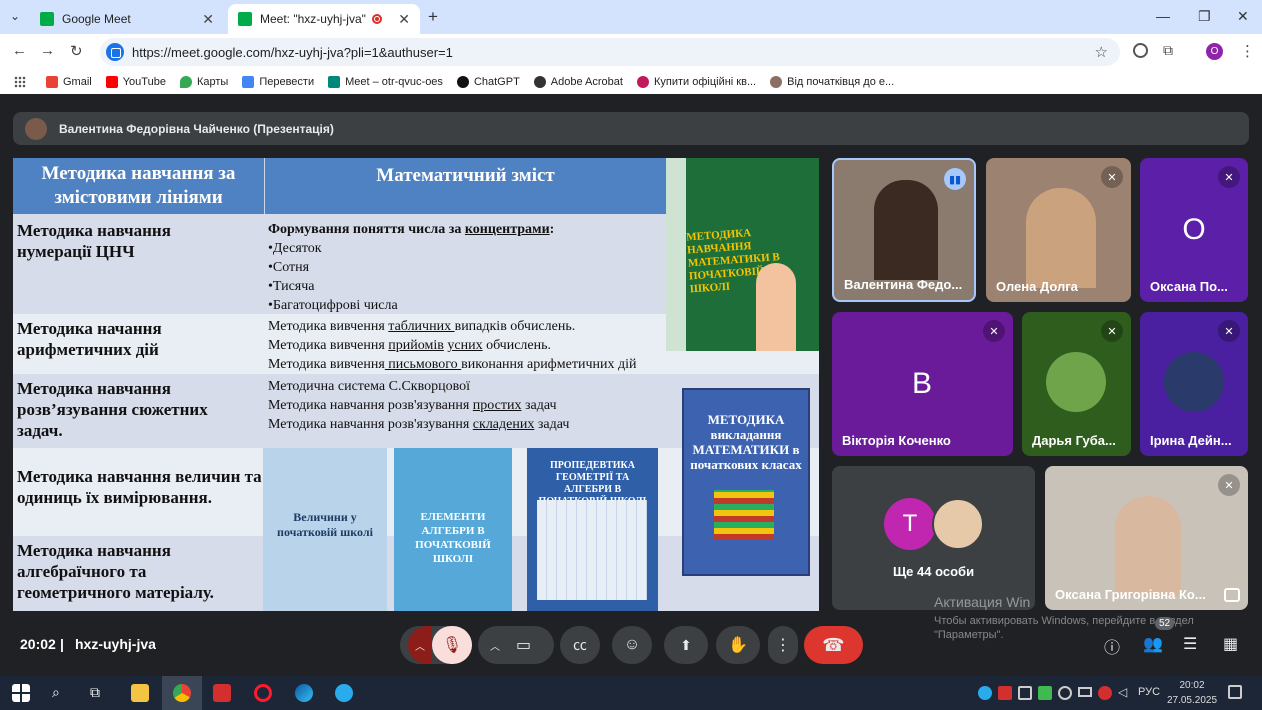 This screenshot has height=710, width=1262. I want to click on avatar: В, so click(922, 384).